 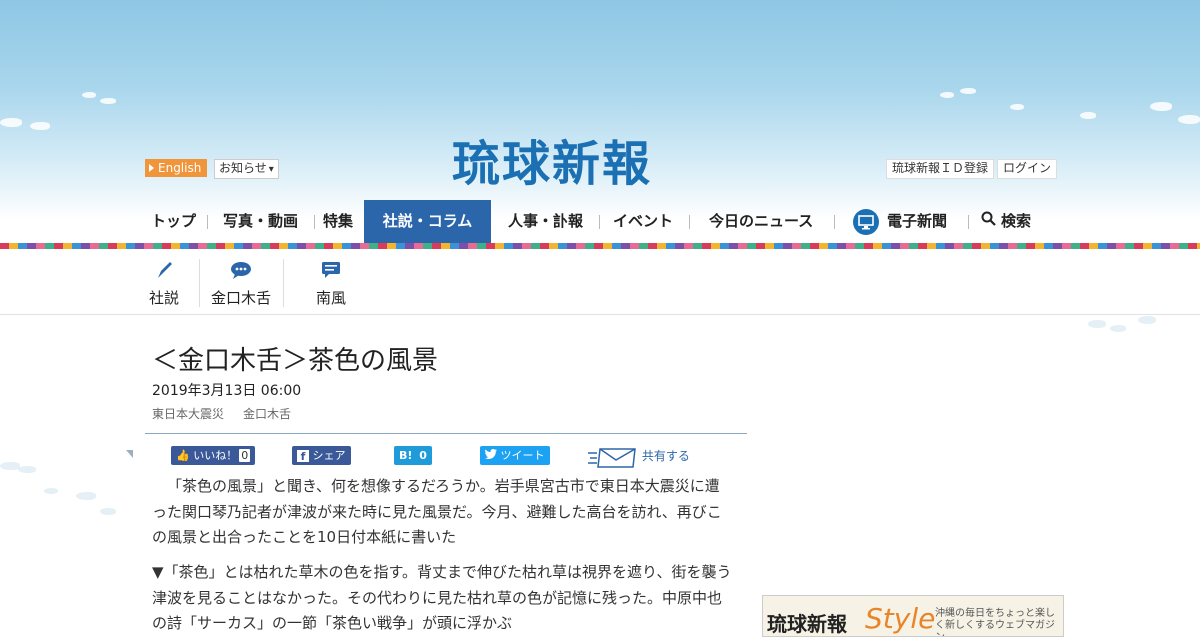 What do you see at coordinates (917, 221) in the screenshot?
I see `digital-paper-label: 電子新聞` at bounding box center [917, 221].